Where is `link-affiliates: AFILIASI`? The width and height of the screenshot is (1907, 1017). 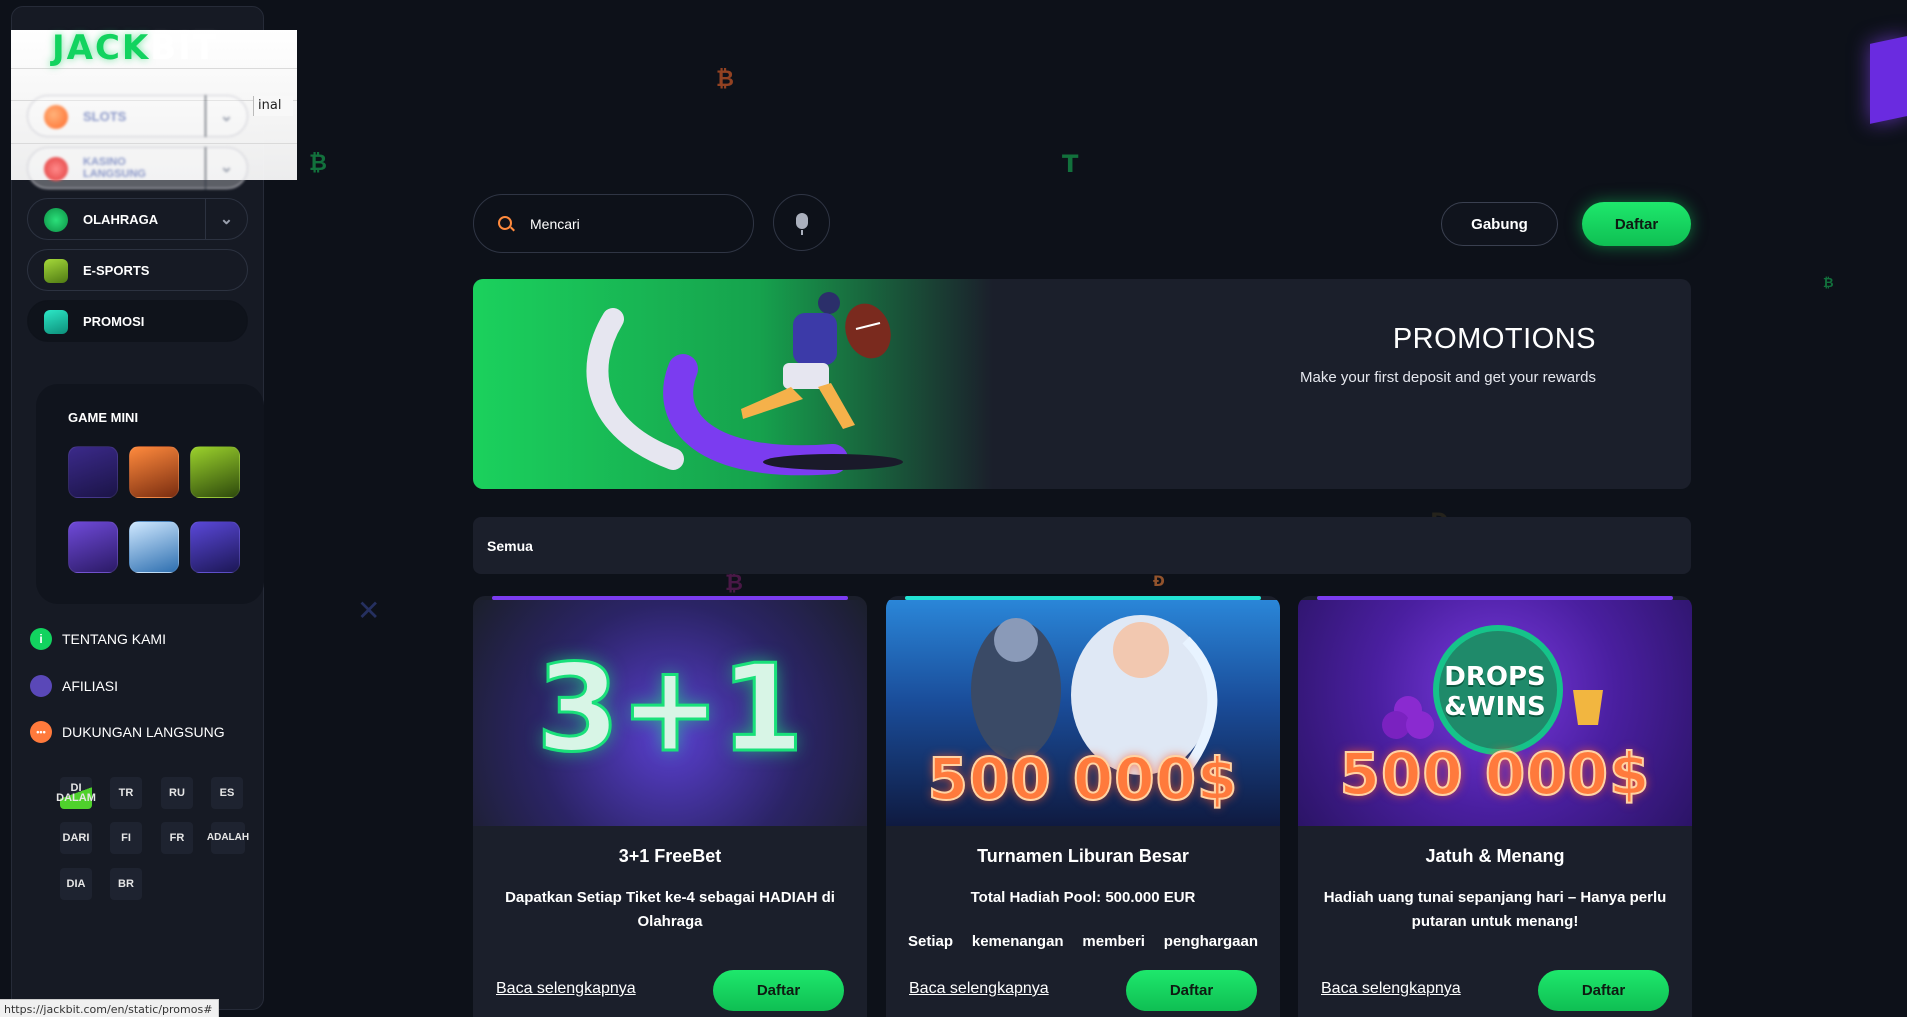 link-affiliates: AFILIASI is located at coordinates (74, 686).